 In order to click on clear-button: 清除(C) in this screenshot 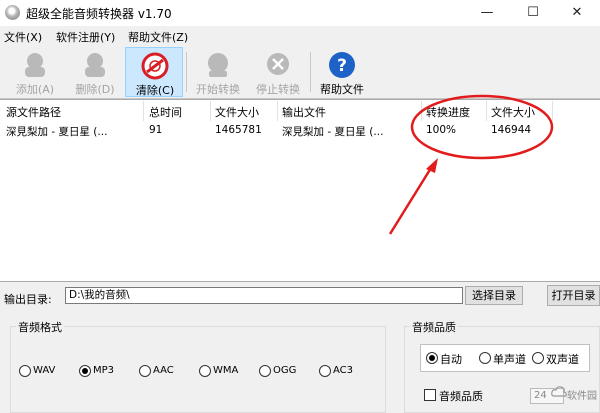, I will do `click(154, 72)`.